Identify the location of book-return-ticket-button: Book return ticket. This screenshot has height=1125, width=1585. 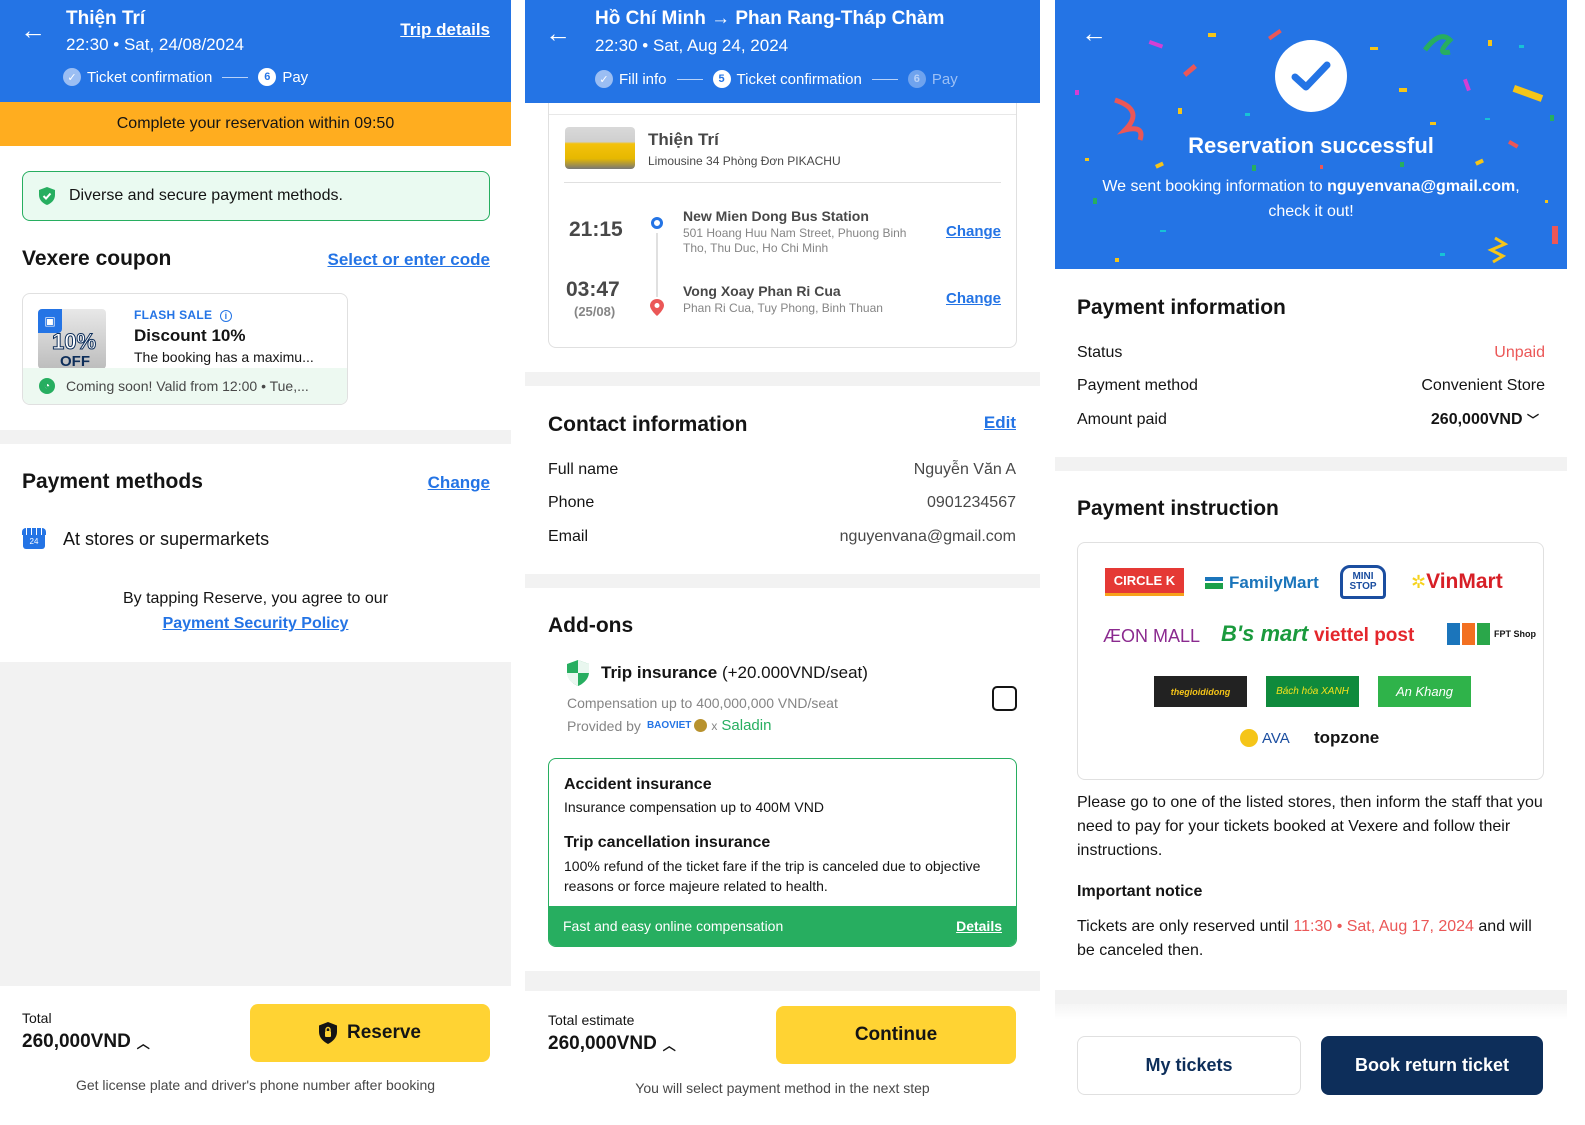
(1432, 1065).